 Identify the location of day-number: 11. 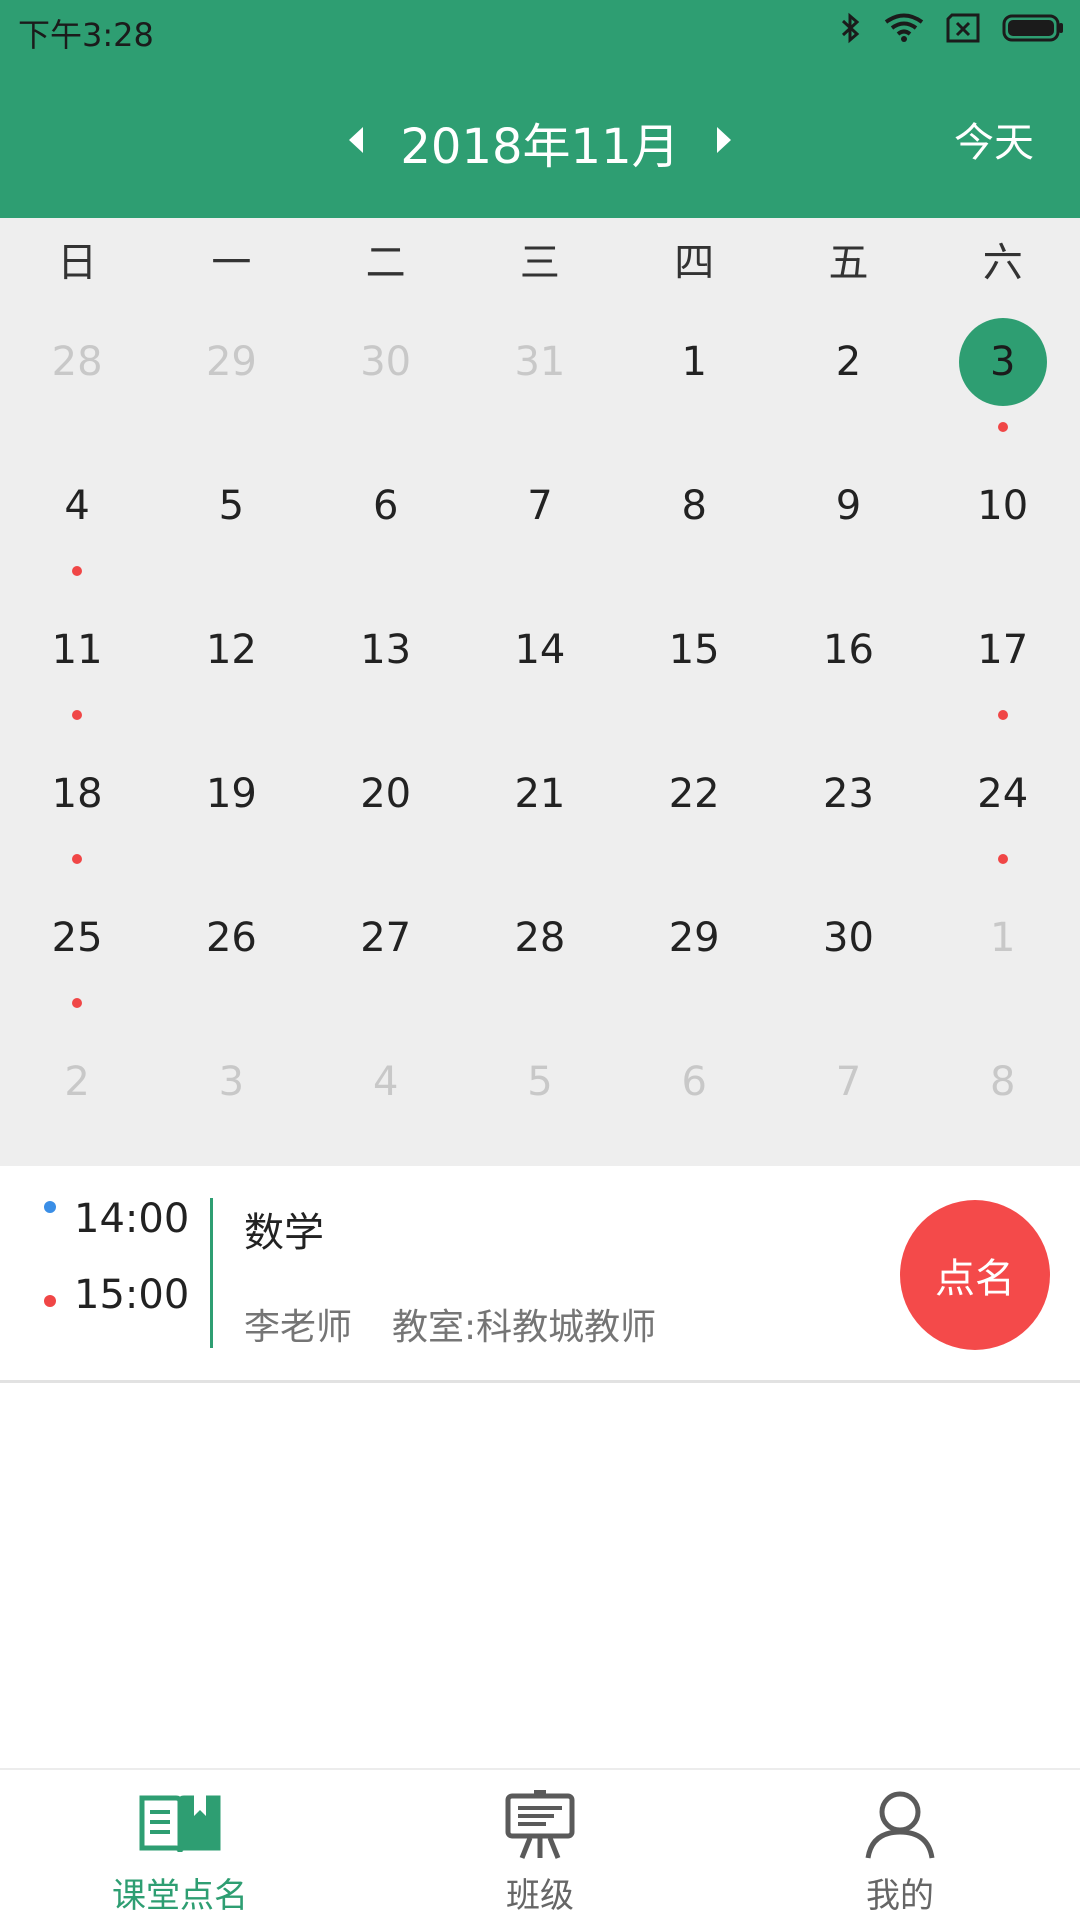
(77, 650).